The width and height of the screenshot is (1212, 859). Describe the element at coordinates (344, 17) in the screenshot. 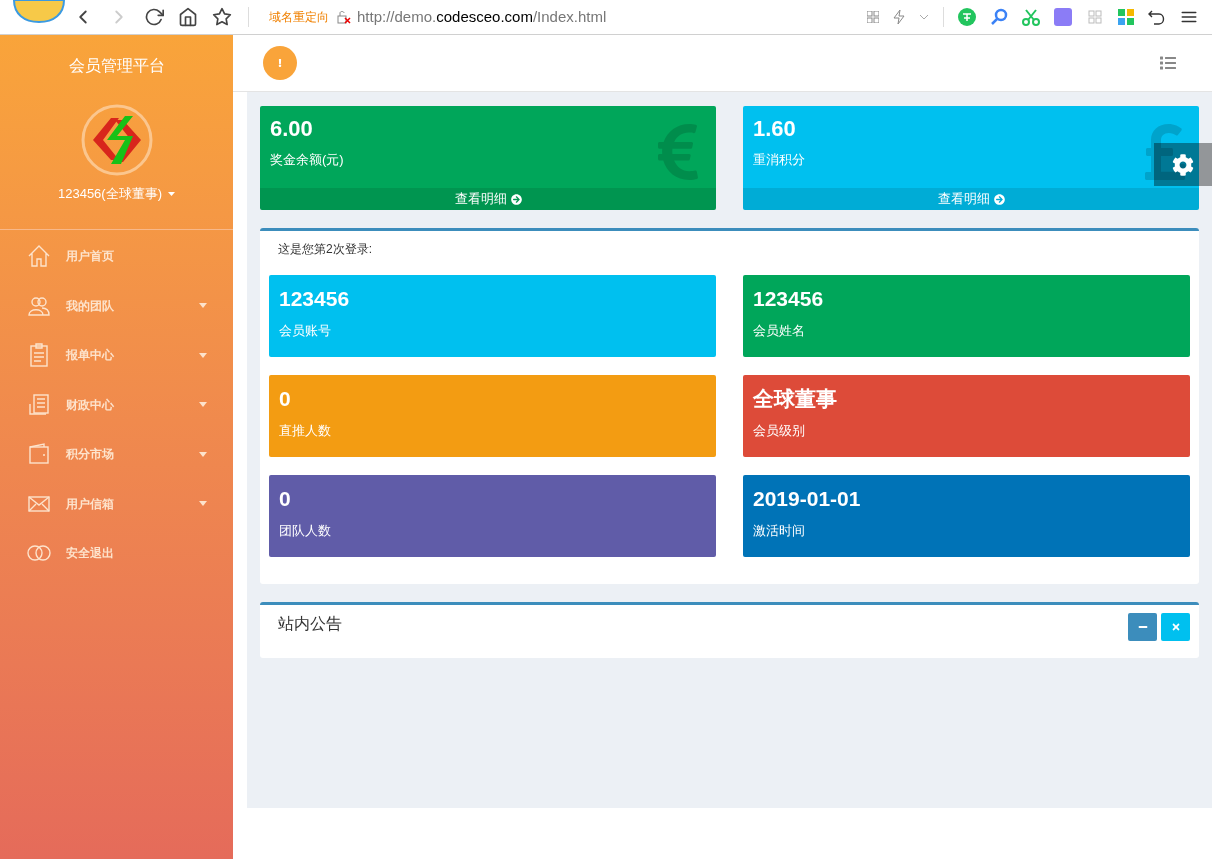

I see `insecure-lock-icon` at that location.